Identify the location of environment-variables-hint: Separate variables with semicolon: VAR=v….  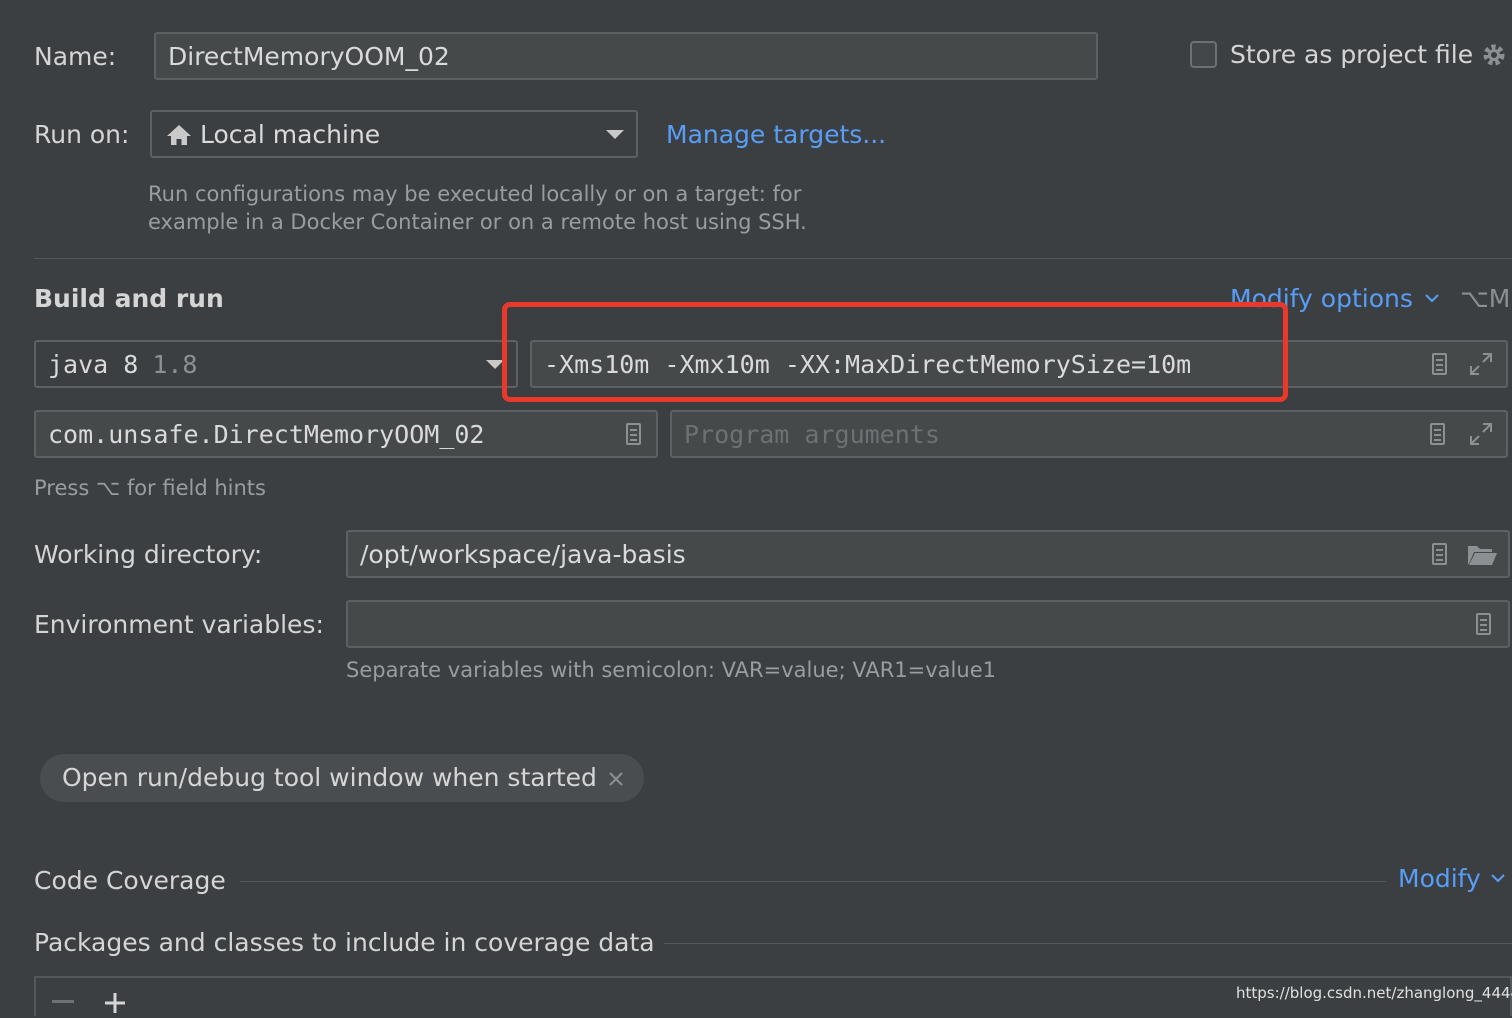
(671, 670).